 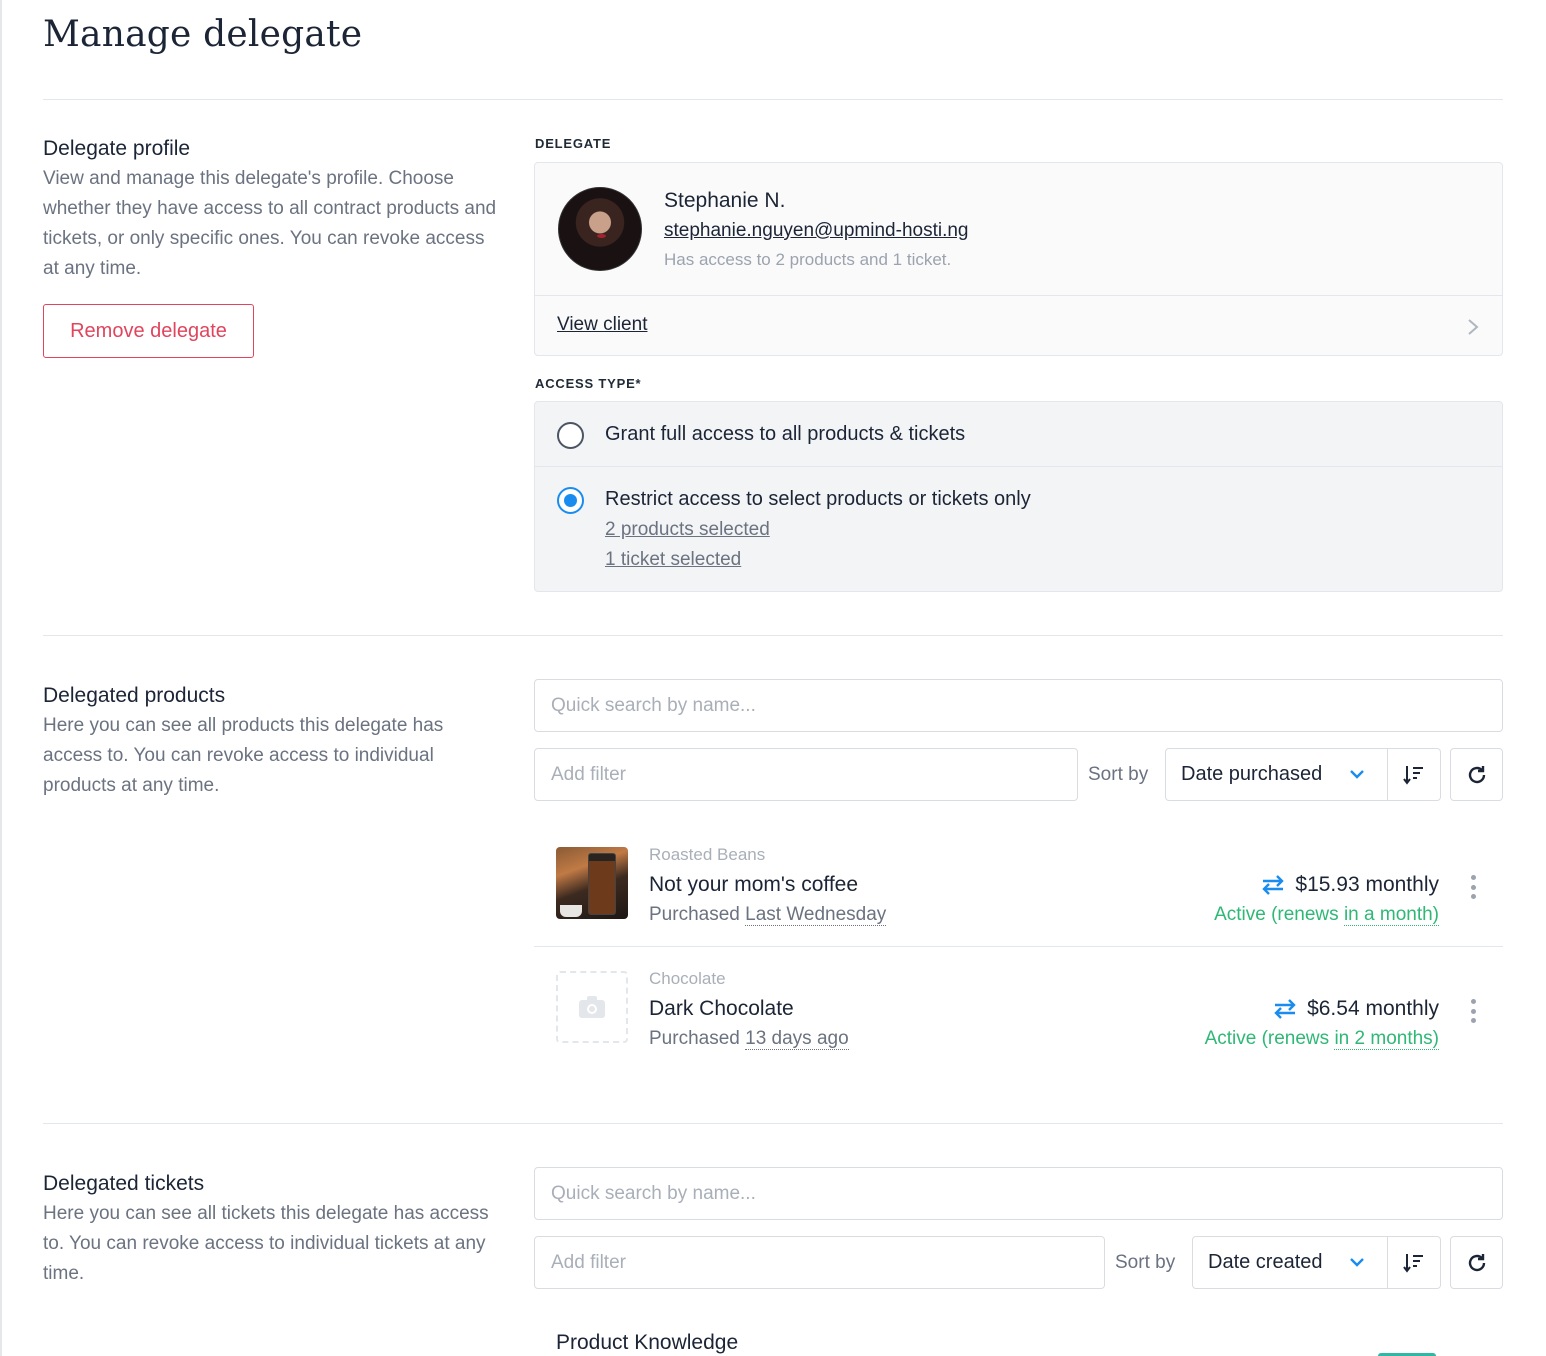 What do you see at coordinates (134, 695) in the screenshot?
I see `delegated-products-title: Delegated products` at bounding box center [134, 695].